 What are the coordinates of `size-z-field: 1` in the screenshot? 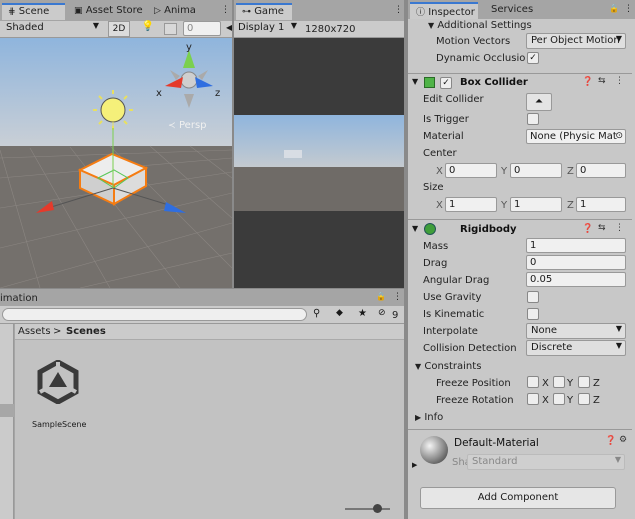 It's located at (601, 204).